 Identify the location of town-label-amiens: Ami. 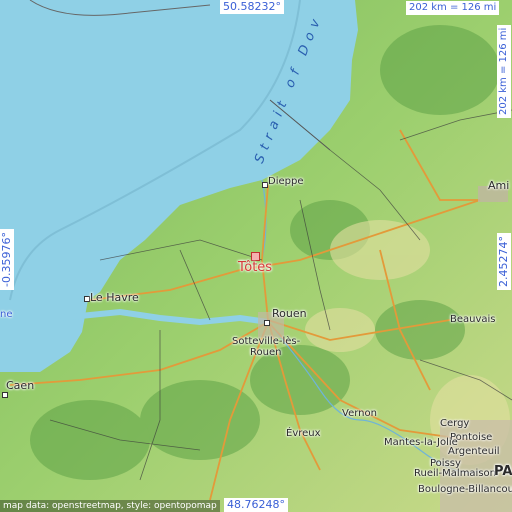
(499, 185).